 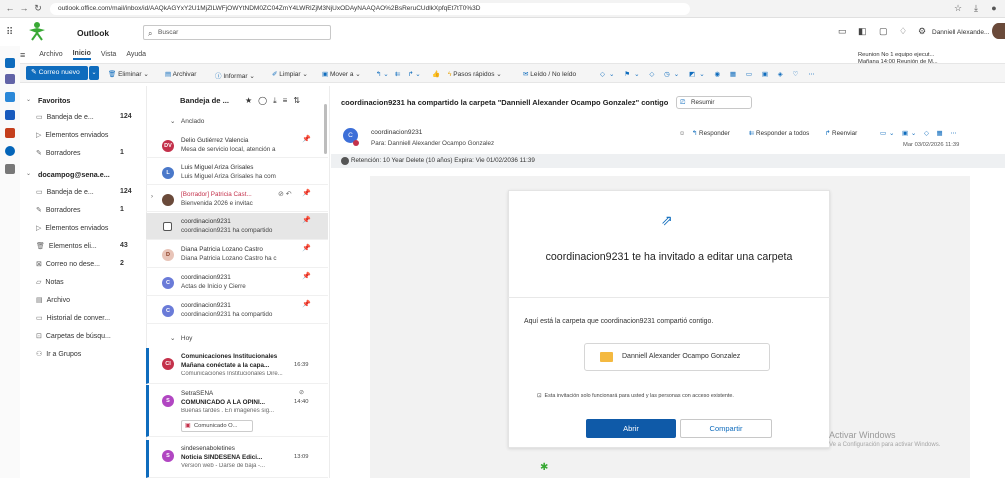 I want to click on acc-archive: ▤ Archivo, so click(x=53, y=300).